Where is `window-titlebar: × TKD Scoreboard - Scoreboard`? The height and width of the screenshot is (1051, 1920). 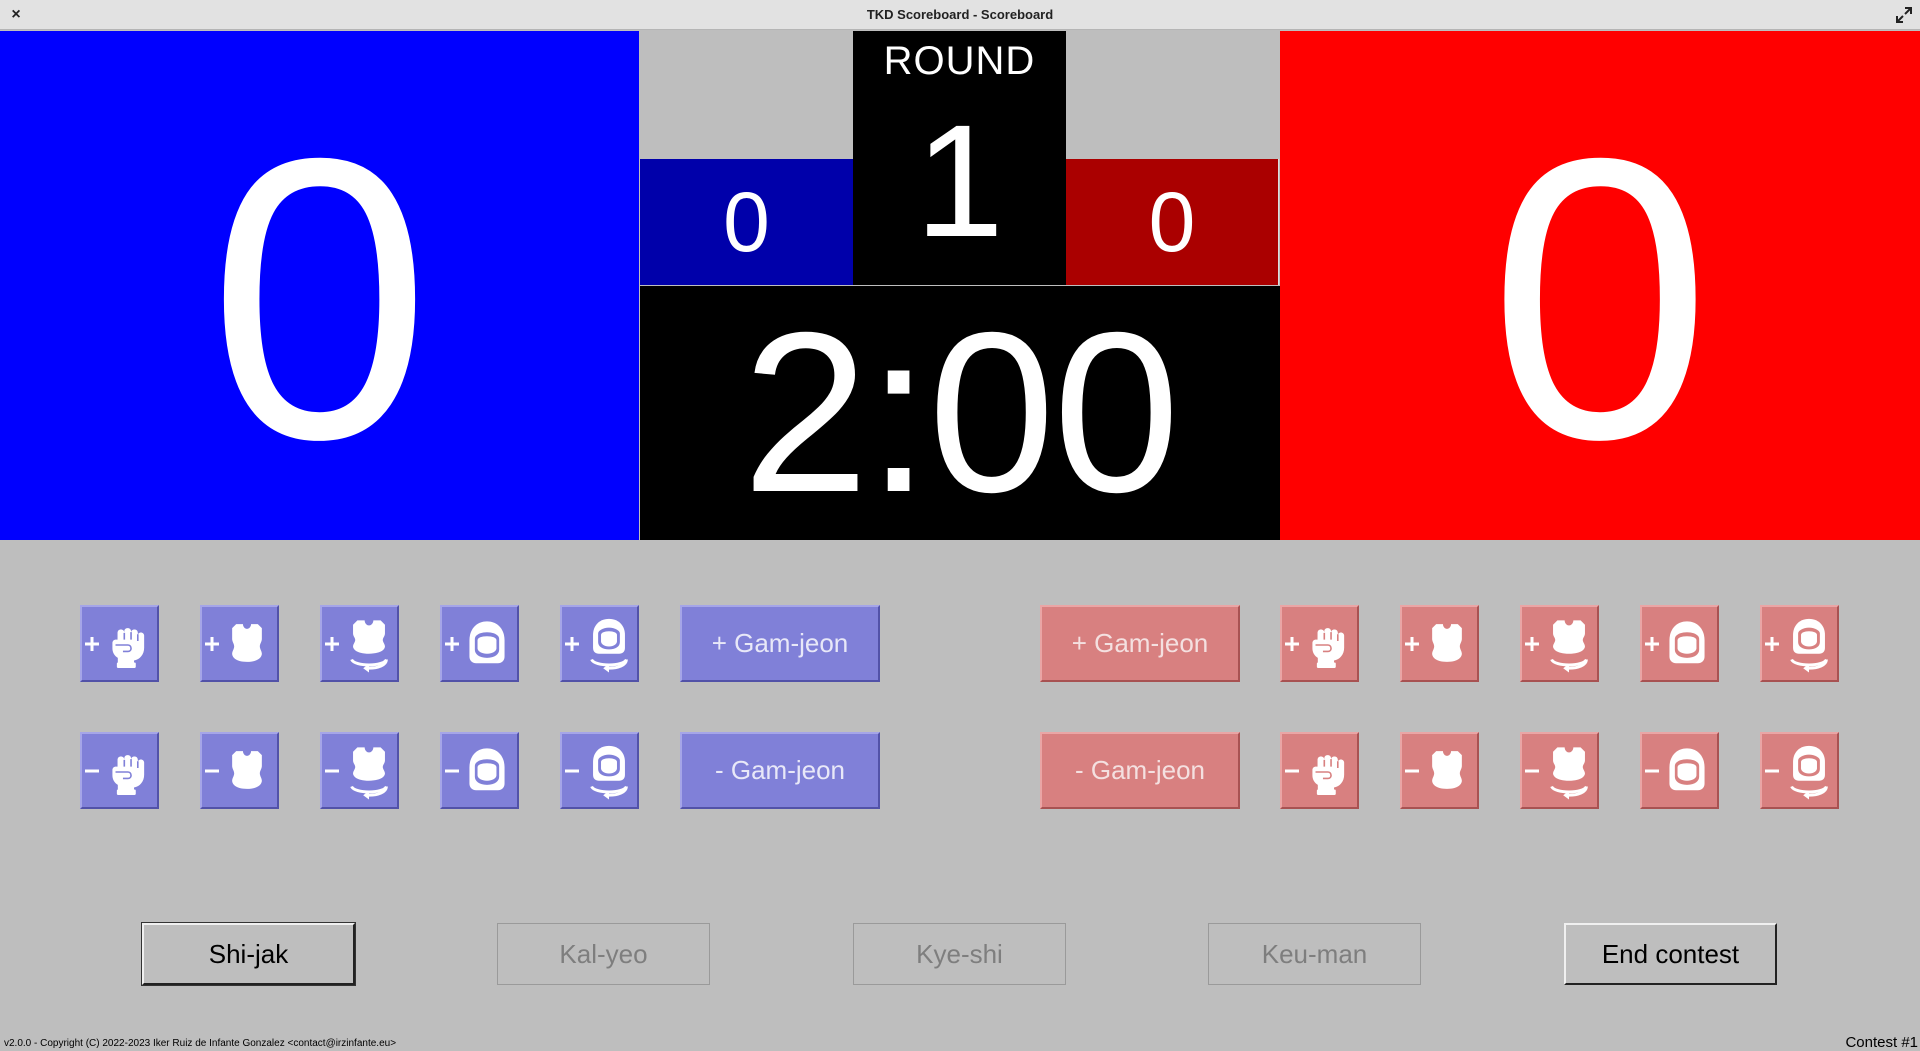 window-titlebar: × TKD Scoreboard - Scoreboard is located at coordinates (960, 15).